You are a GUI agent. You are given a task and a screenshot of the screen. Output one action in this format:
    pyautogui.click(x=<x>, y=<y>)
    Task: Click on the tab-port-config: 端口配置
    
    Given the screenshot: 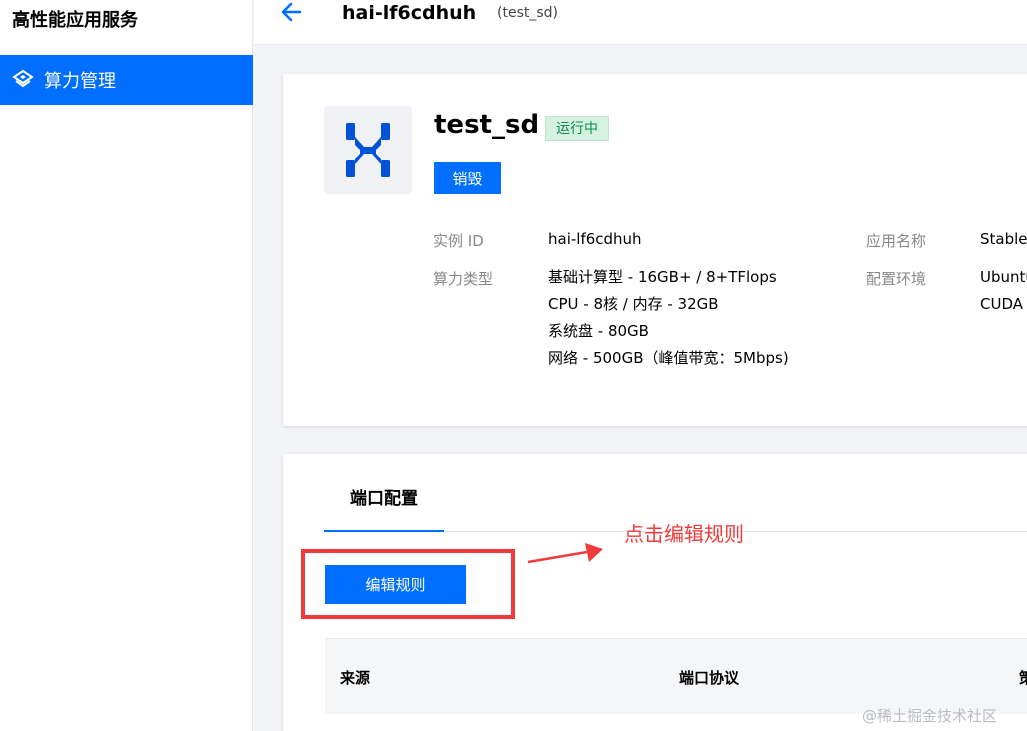 What is the action you would take?
    pyautogui.click(x=384, y=508)
    